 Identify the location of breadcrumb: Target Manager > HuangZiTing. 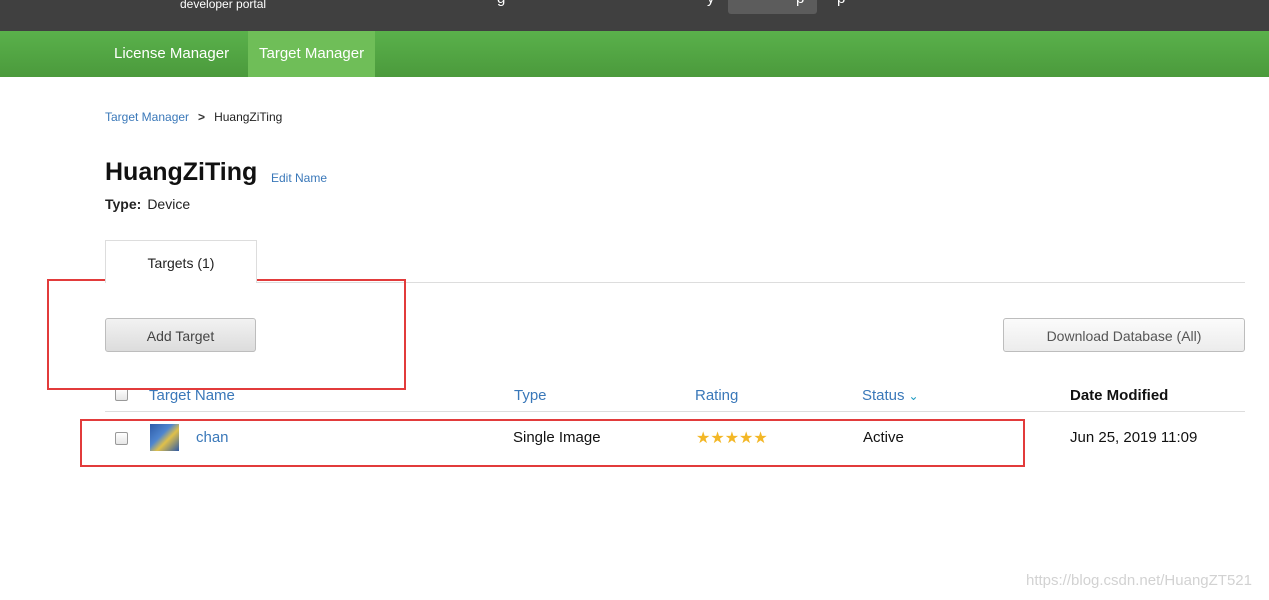
(193, 117).